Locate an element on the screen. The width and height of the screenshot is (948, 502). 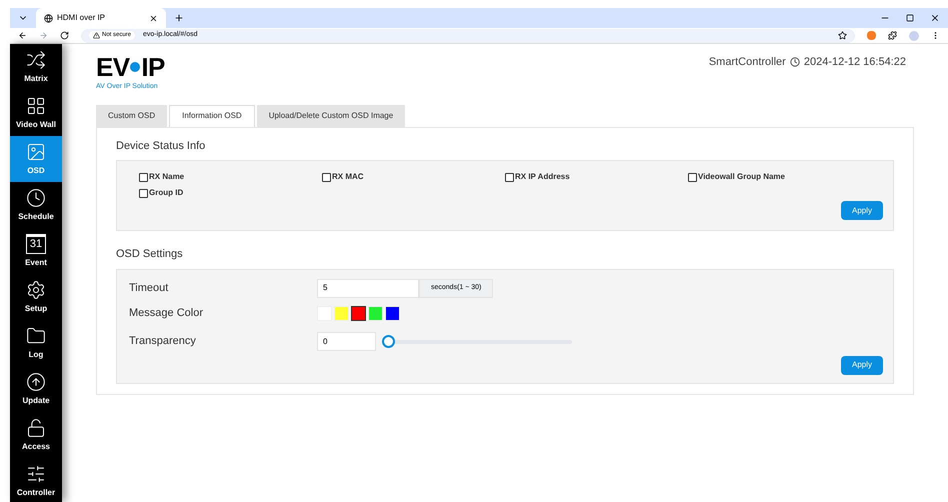
bookmark-star-icon is located at coordinates (842, 35).